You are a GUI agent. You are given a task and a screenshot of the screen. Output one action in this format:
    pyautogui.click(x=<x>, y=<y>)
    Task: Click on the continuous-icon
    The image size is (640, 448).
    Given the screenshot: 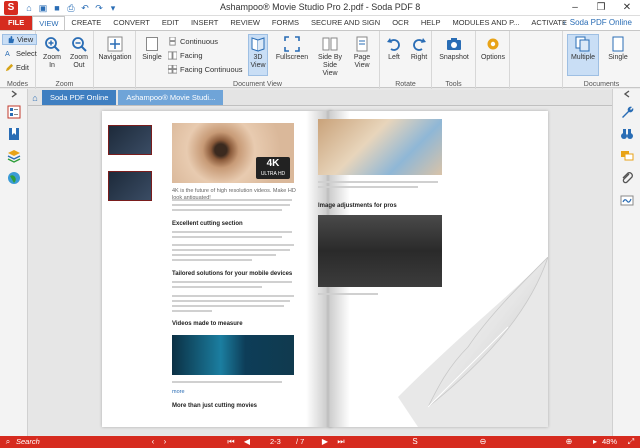 What is the action you would take?
    pyautogui.click(x=172, y=41)
    